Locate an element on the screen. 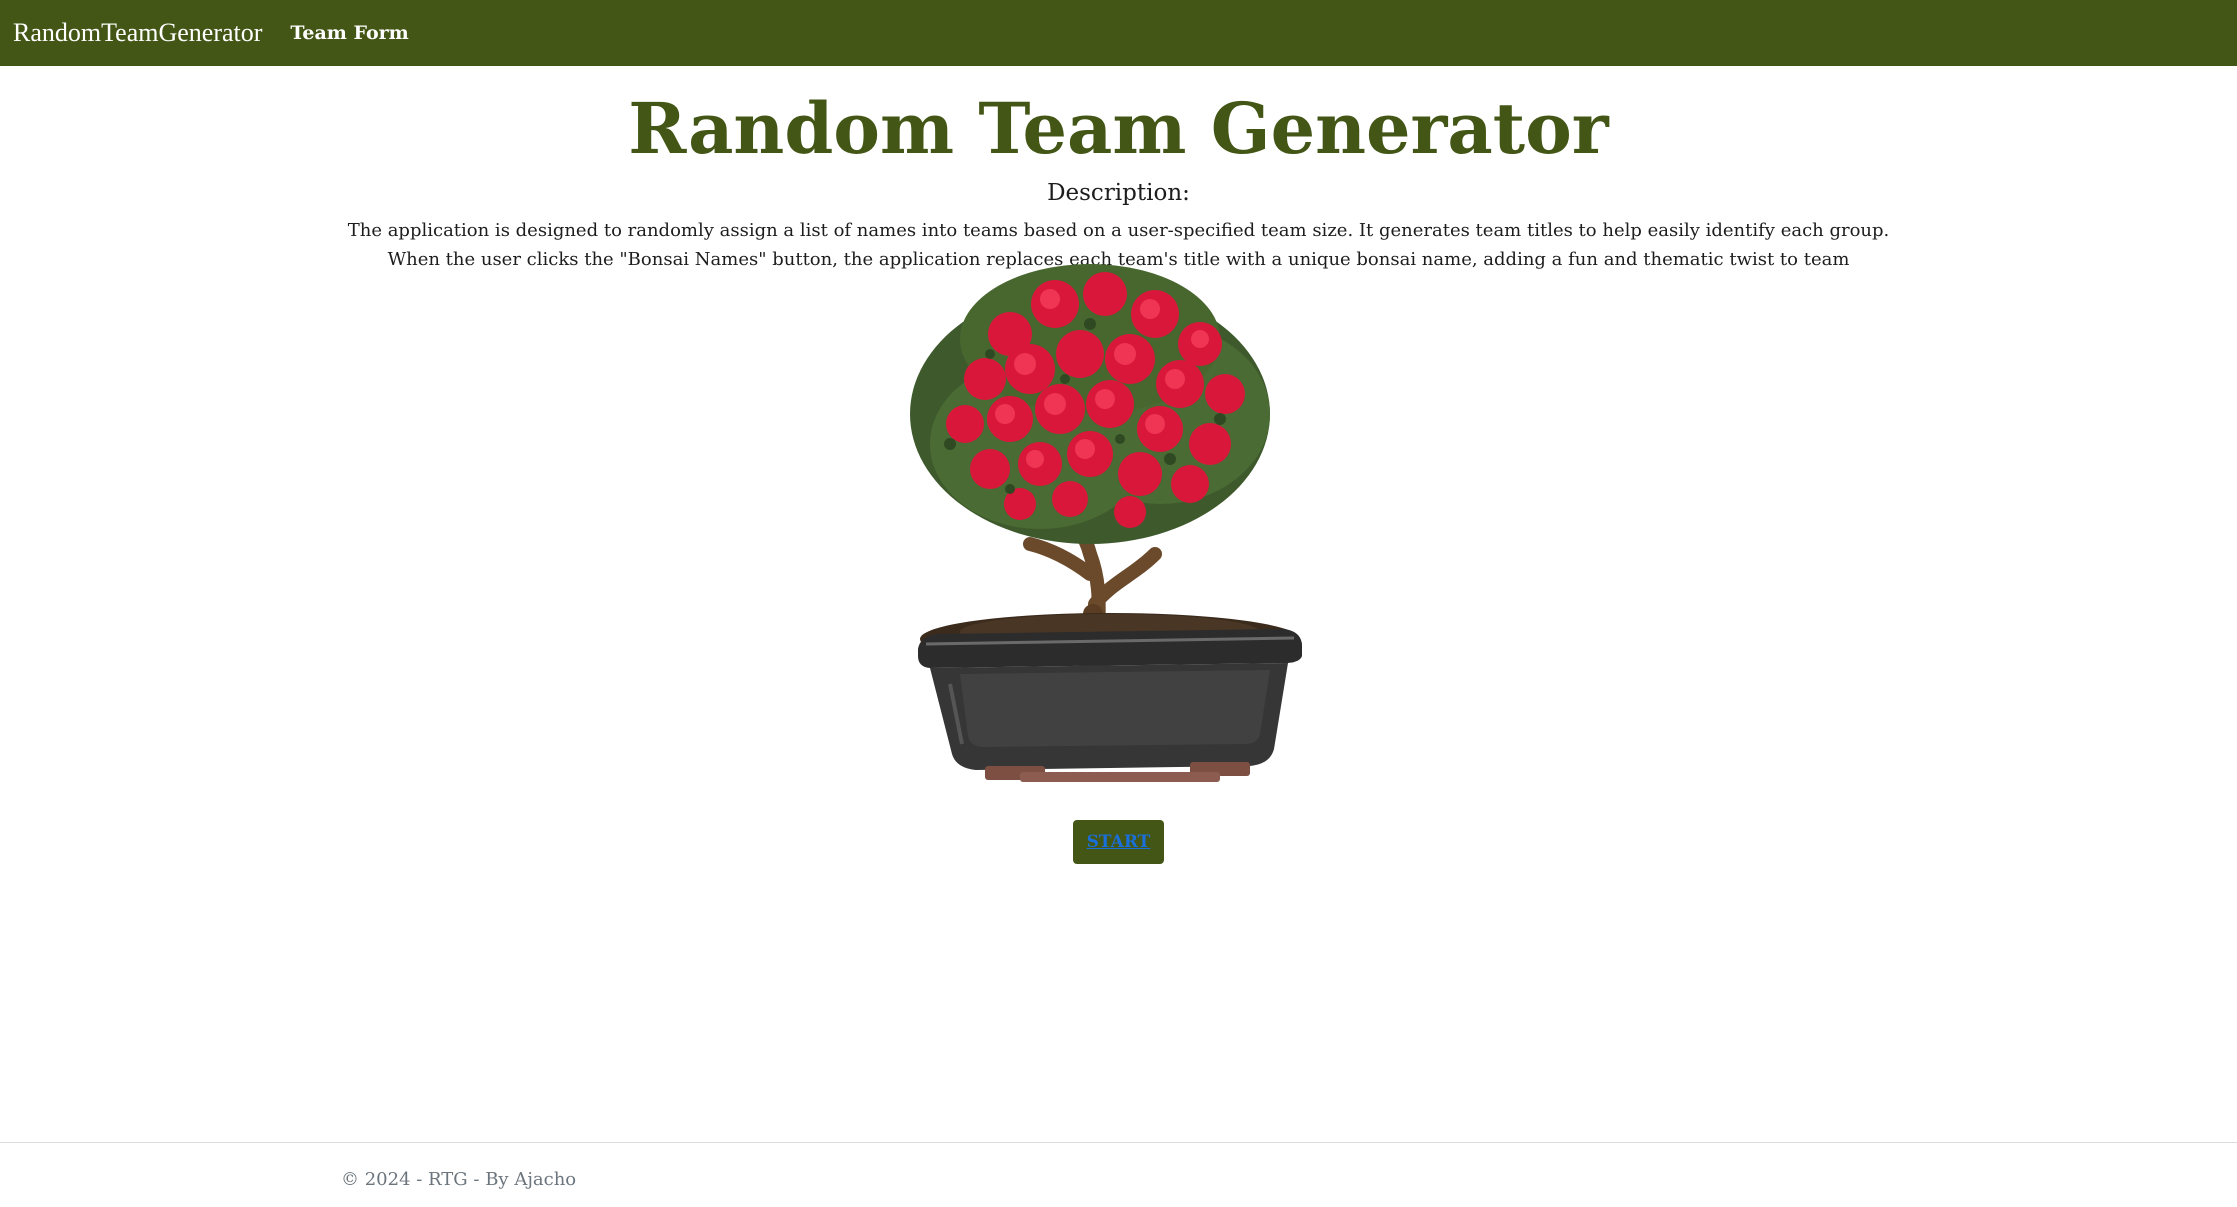  page-title: Random Team Generator is located at coordinates (1118, 128).